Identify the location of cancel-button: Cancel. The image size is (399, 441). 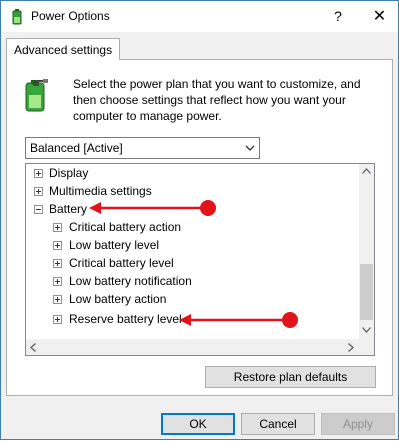
(278, 424).